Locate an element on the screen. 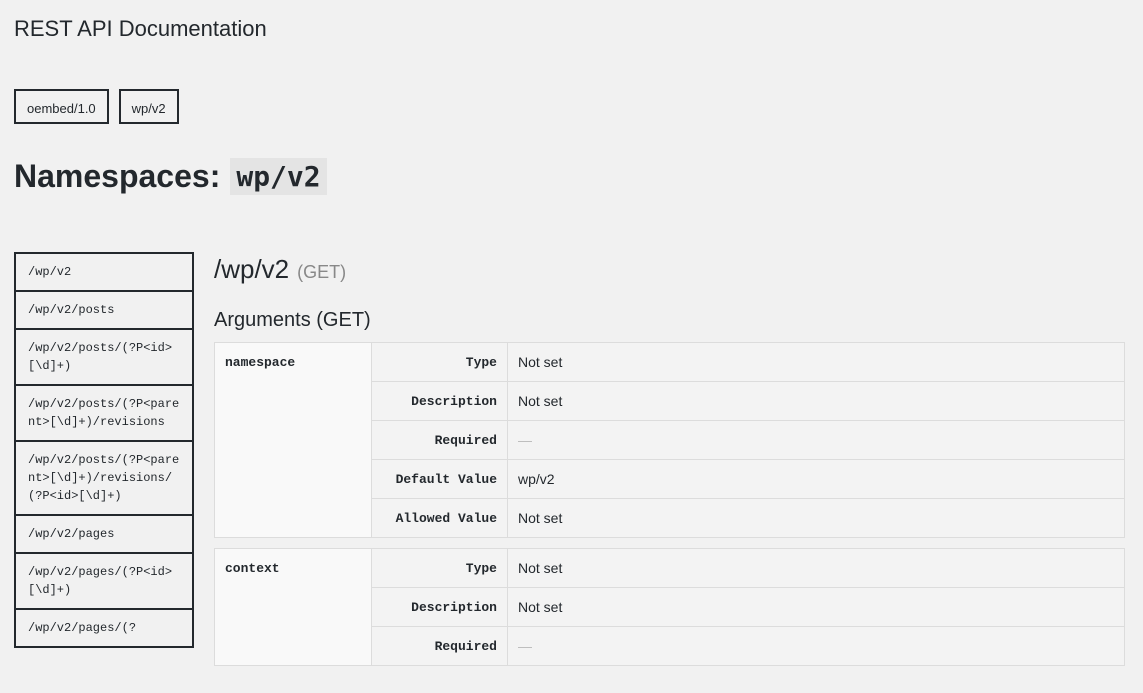 The width and height of the screenshot is (1143, 693). route-item: /wp/v2/pages is located at coordinates (104, 535).